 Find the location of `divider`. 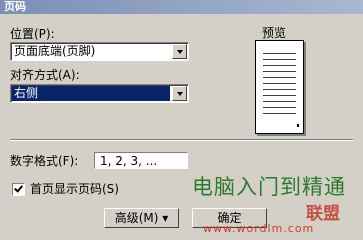

divider is located at coordinates (181, 140).